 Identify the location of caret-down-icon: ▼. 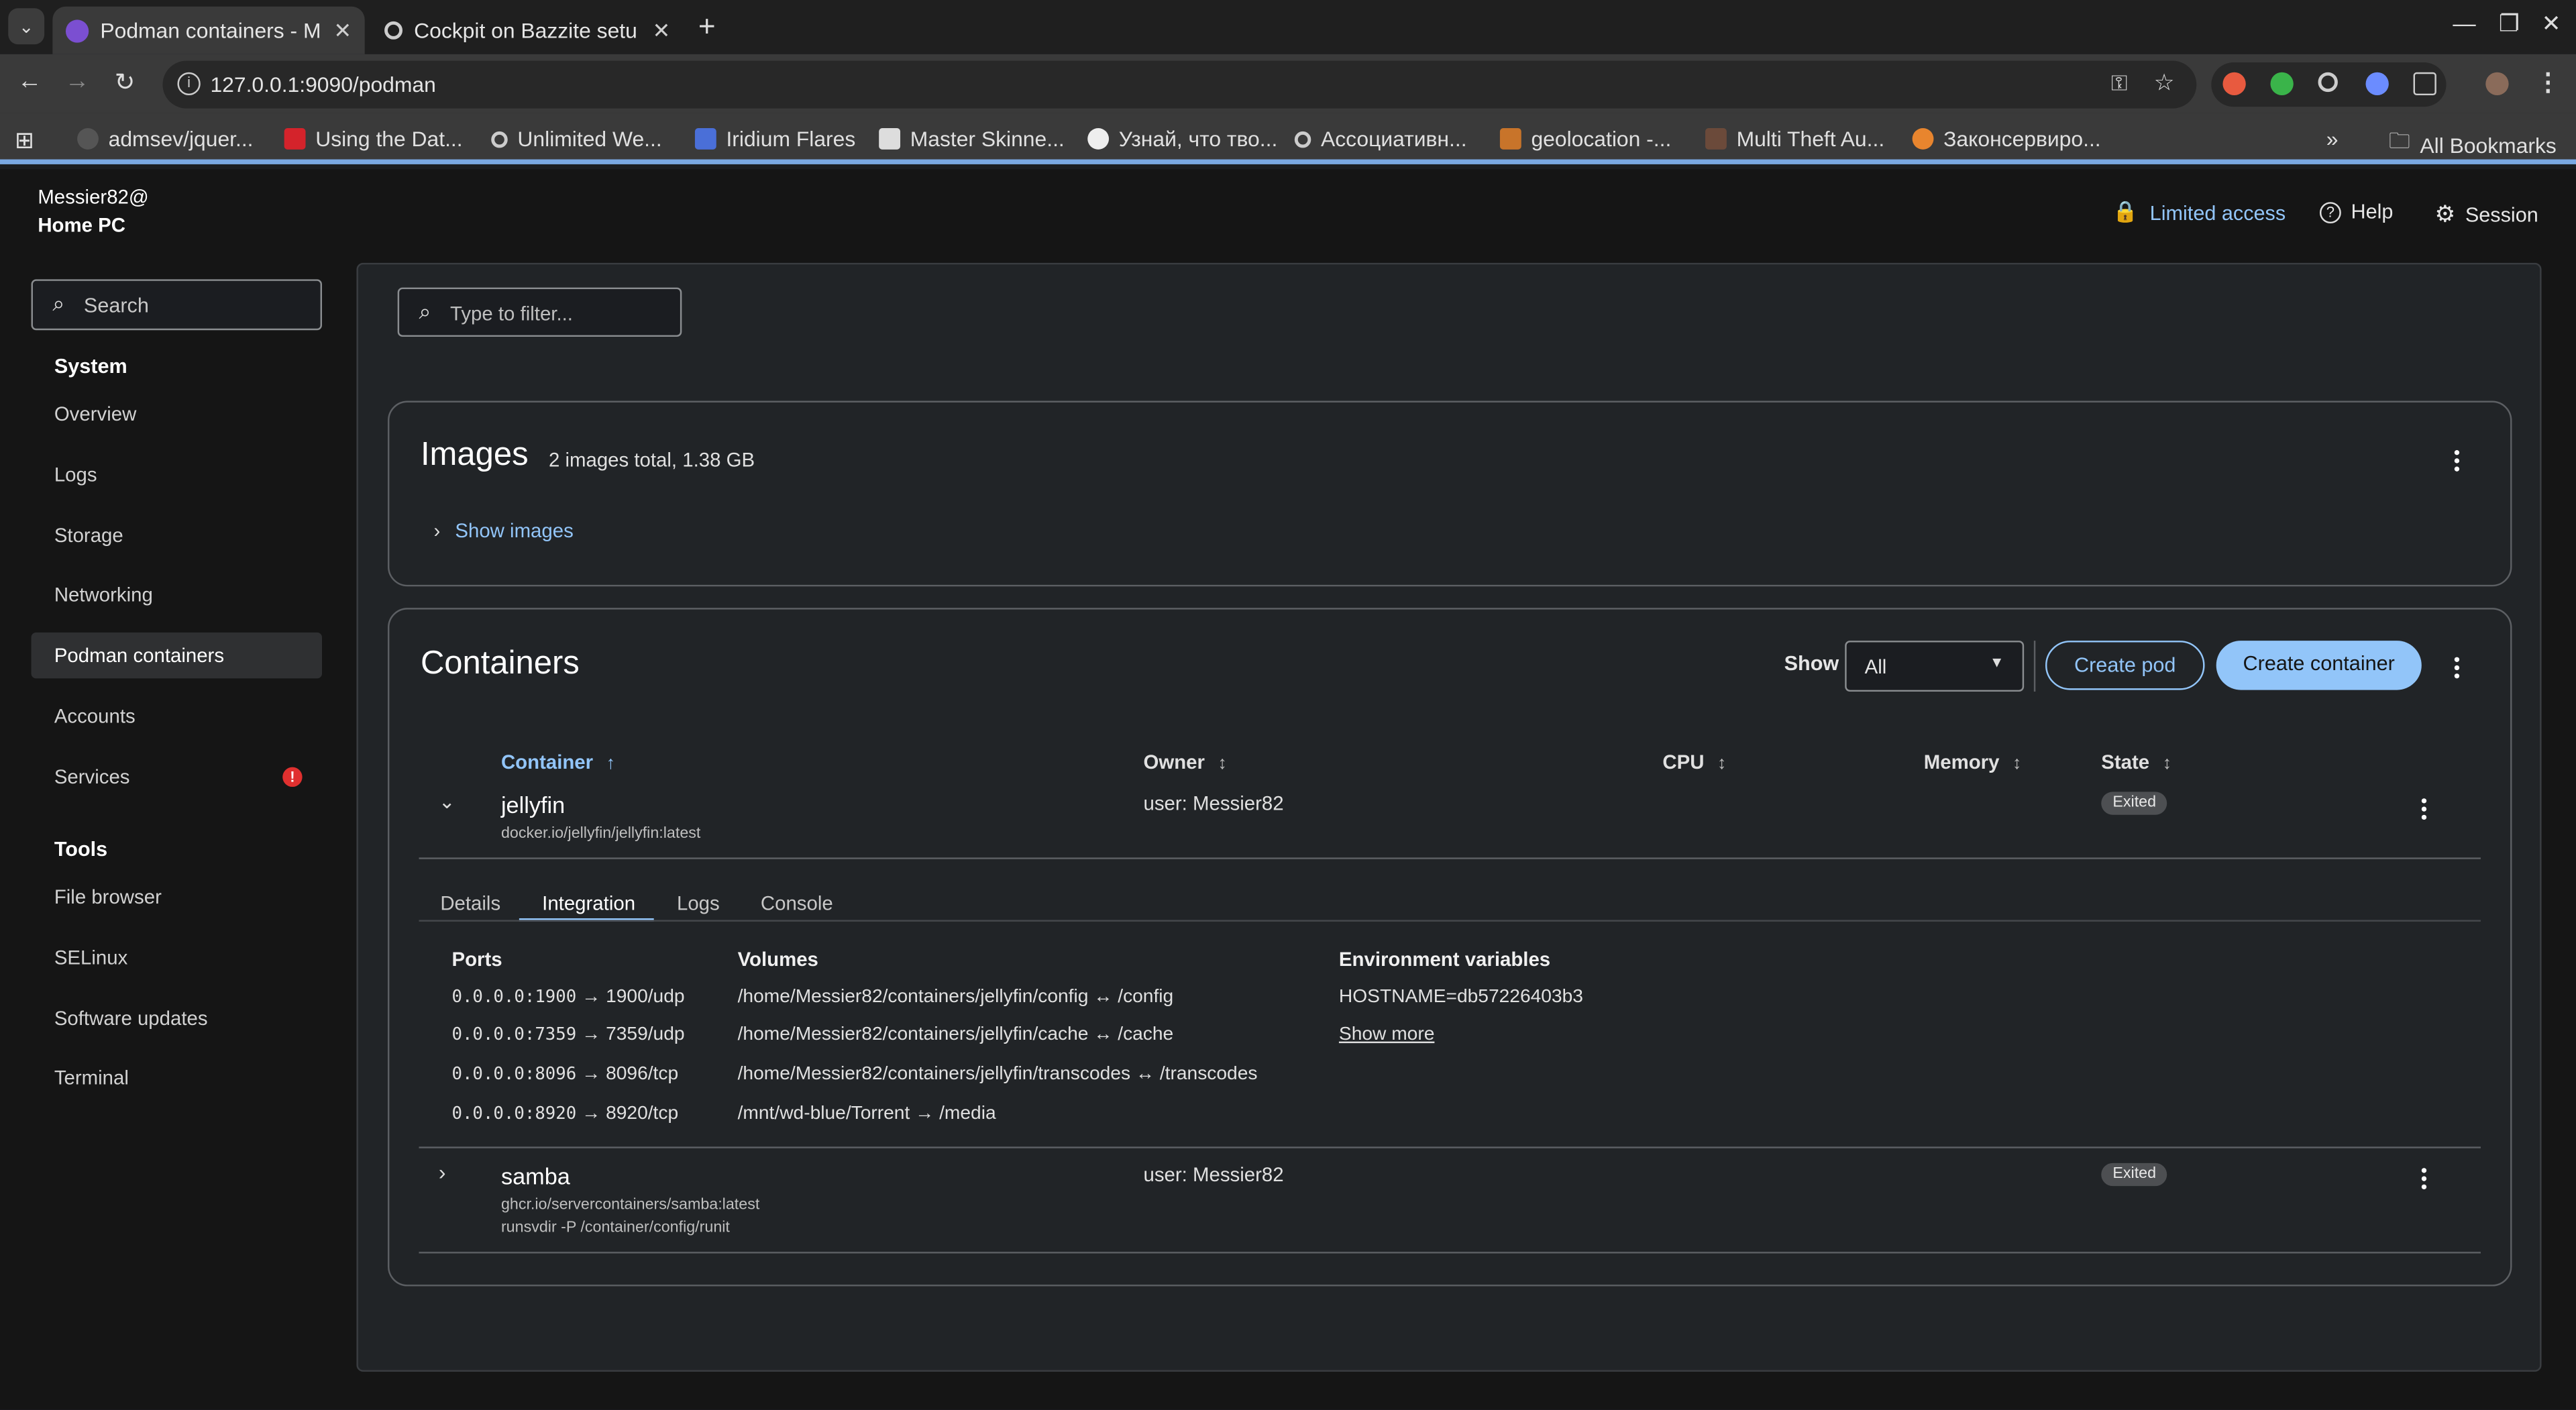
(1996, 662).